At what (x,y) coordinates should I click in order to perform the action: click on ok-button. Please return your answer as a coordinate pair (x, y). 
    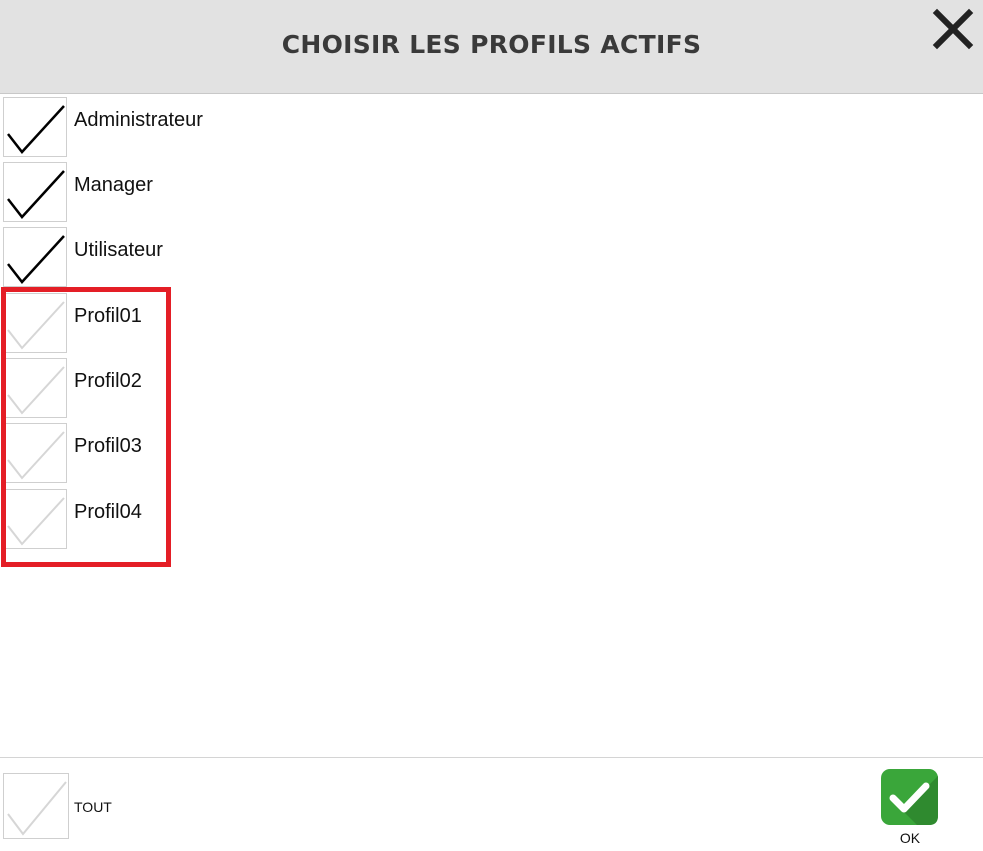
    Looking at the image, I should click on (909, 797).